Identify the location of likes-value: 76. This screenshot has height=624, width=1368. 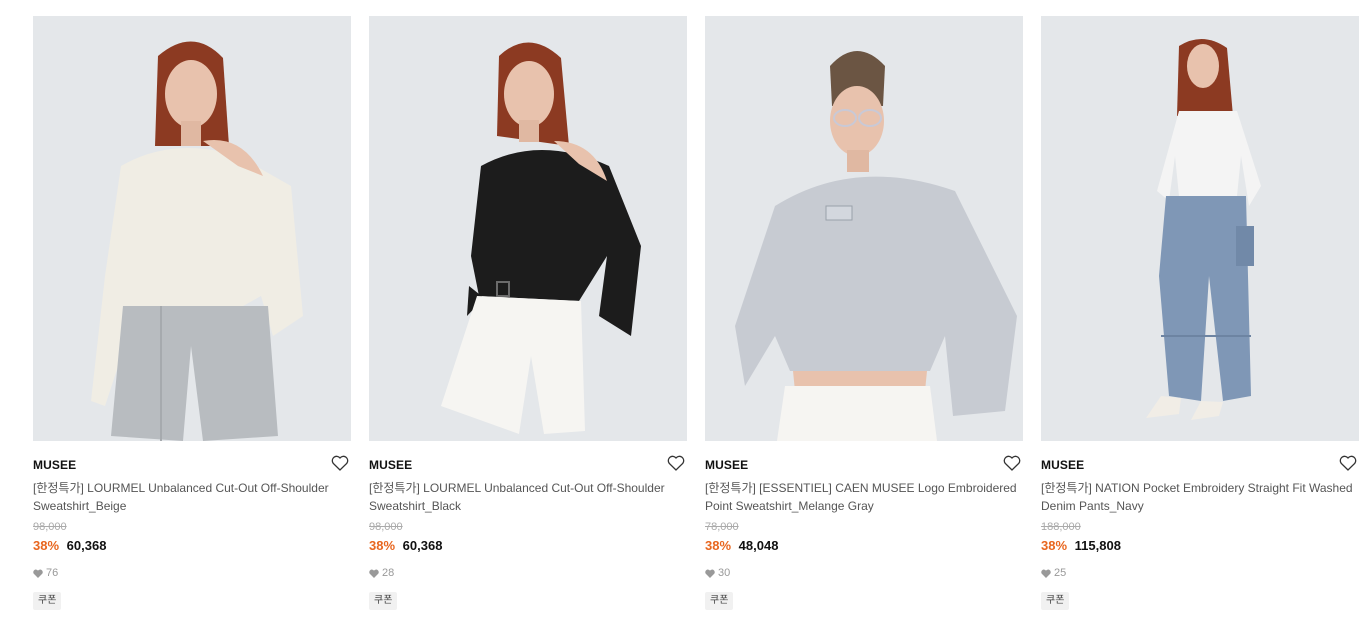
(52, 573).